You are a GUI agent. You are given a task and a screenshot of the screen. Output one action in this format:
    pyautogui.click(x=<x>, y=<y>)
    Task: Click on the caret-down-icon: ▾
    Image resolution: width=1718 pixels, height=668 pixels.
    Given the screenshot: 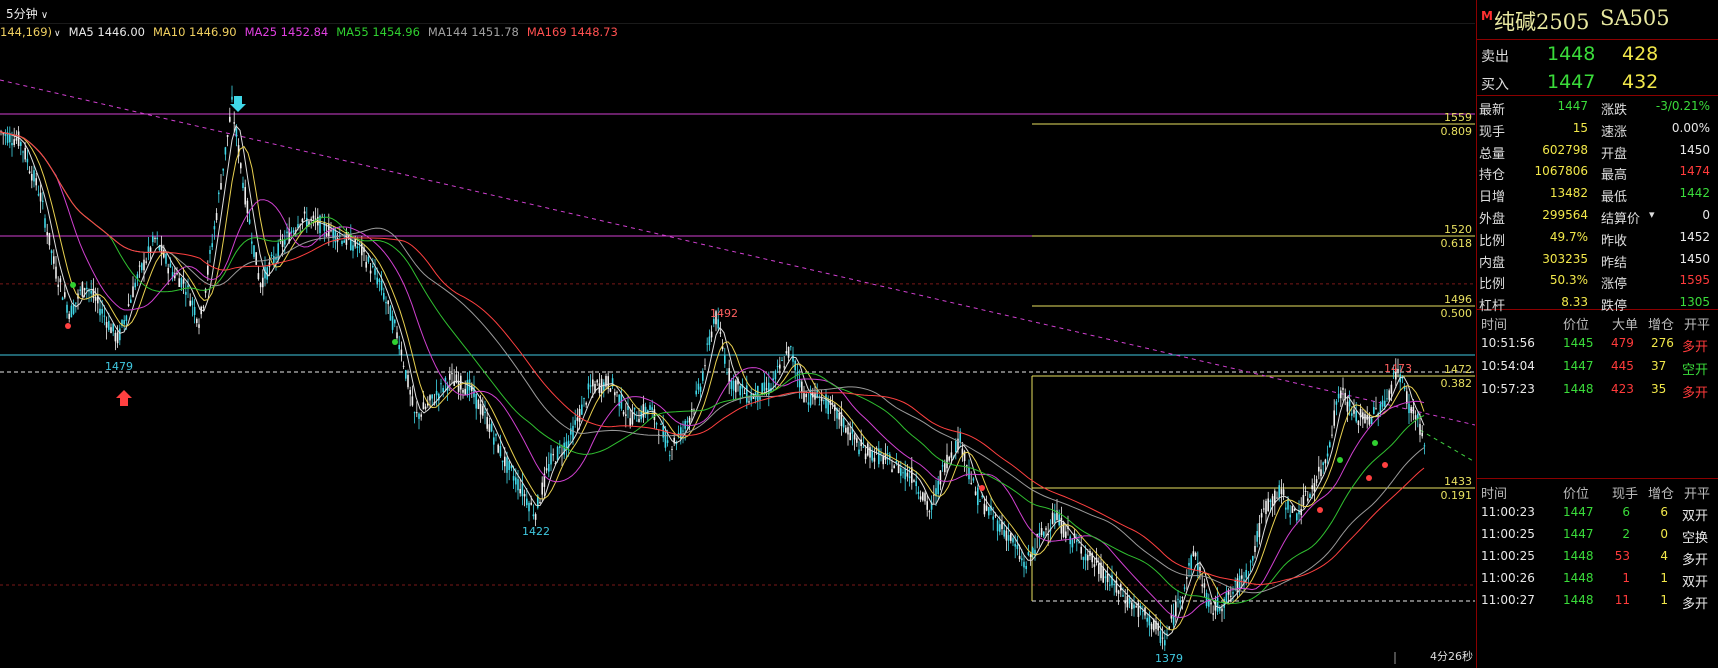 What is the action you would take?
    pyautogui.click(x=1652, y=214)
    